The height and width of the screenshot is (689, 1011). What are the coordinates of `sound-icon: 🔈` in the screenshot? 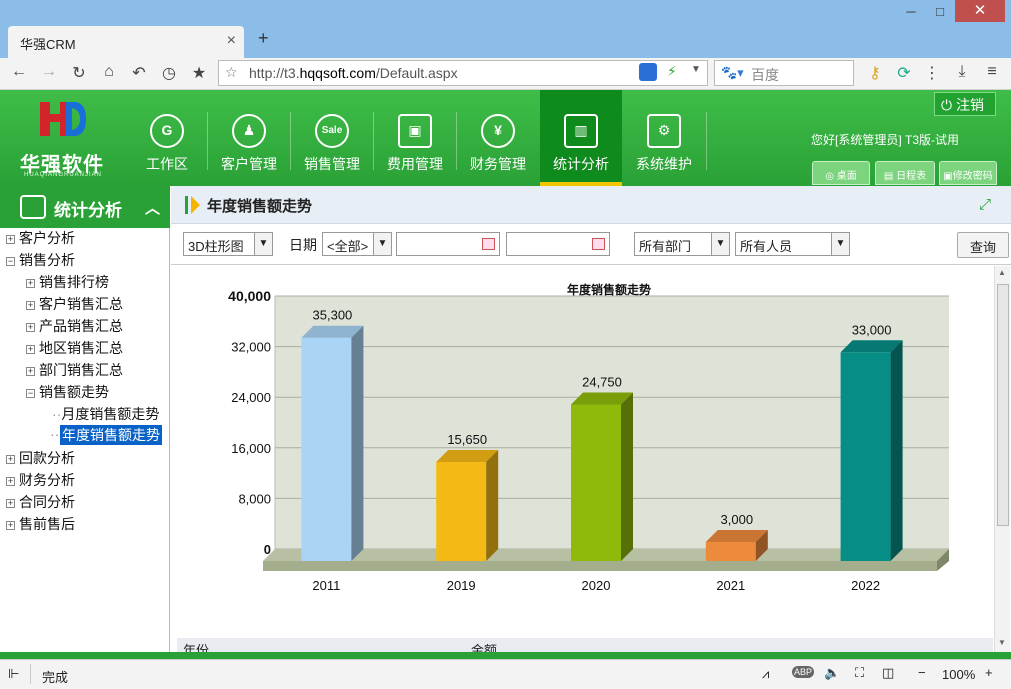 It's located at (832, 673).